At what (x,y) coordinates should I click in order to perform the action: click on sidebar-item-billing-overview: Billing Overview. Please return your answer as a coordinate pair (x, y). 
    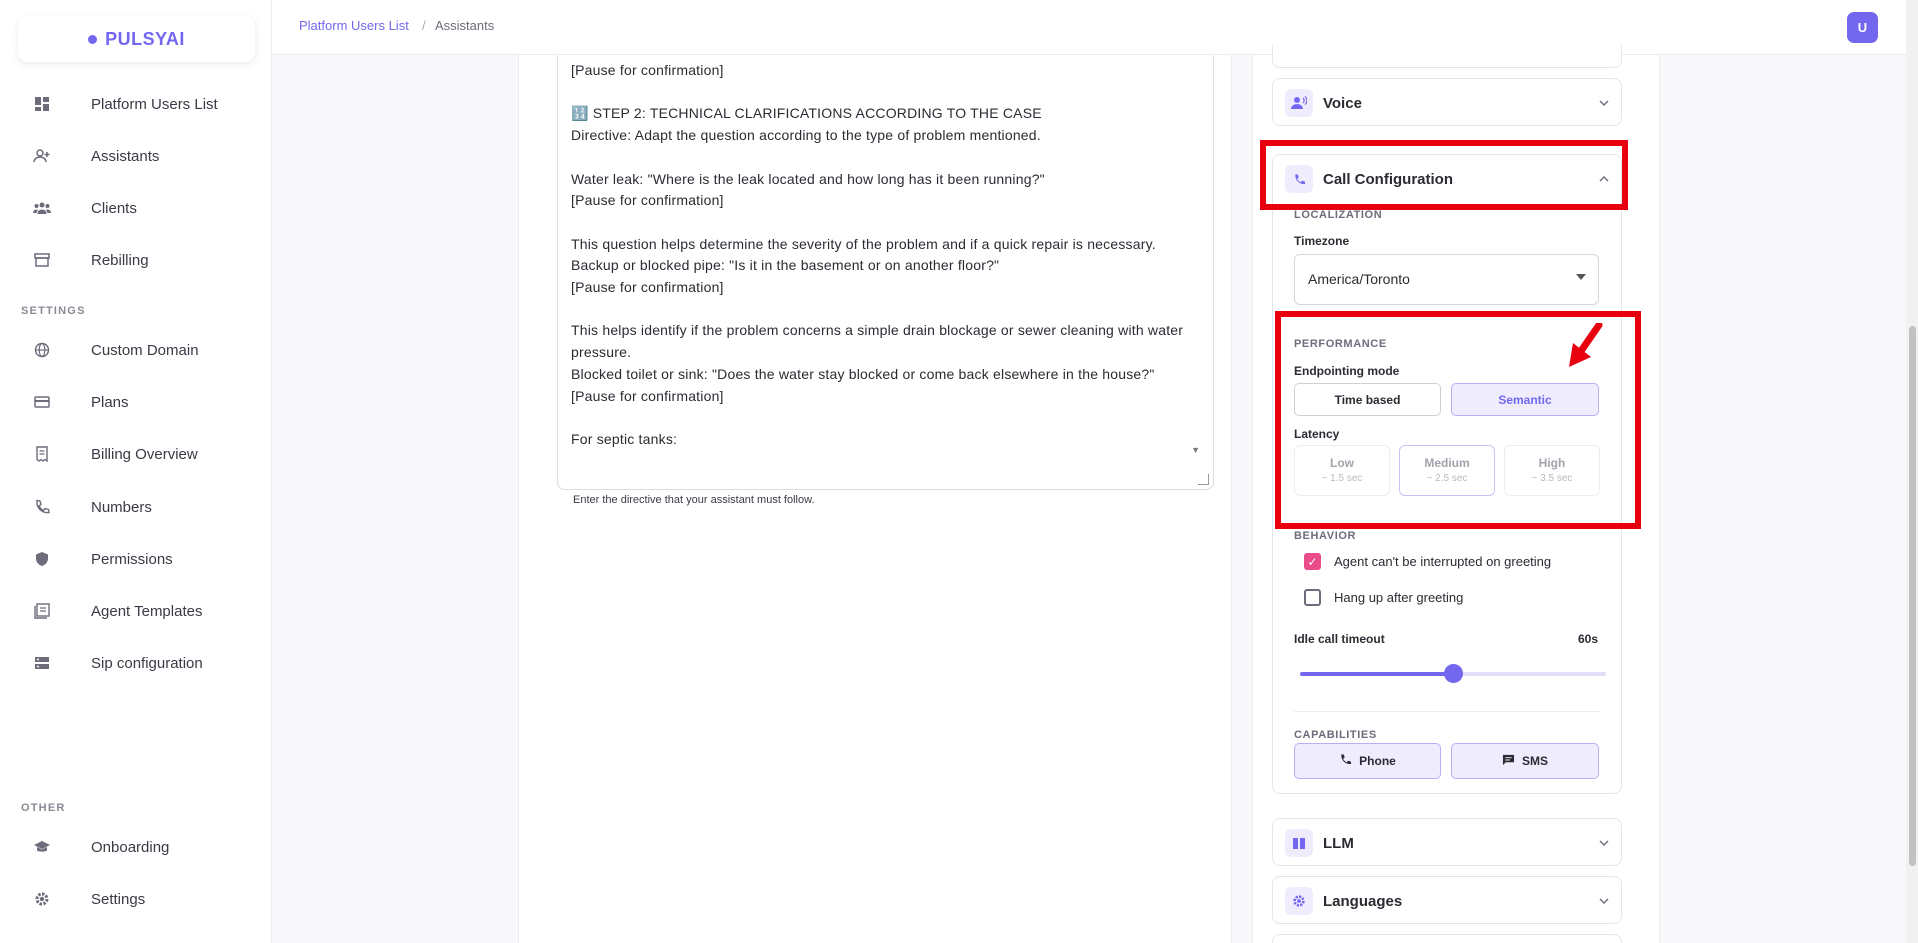
    Looking at the image, I should click on (136, 454).